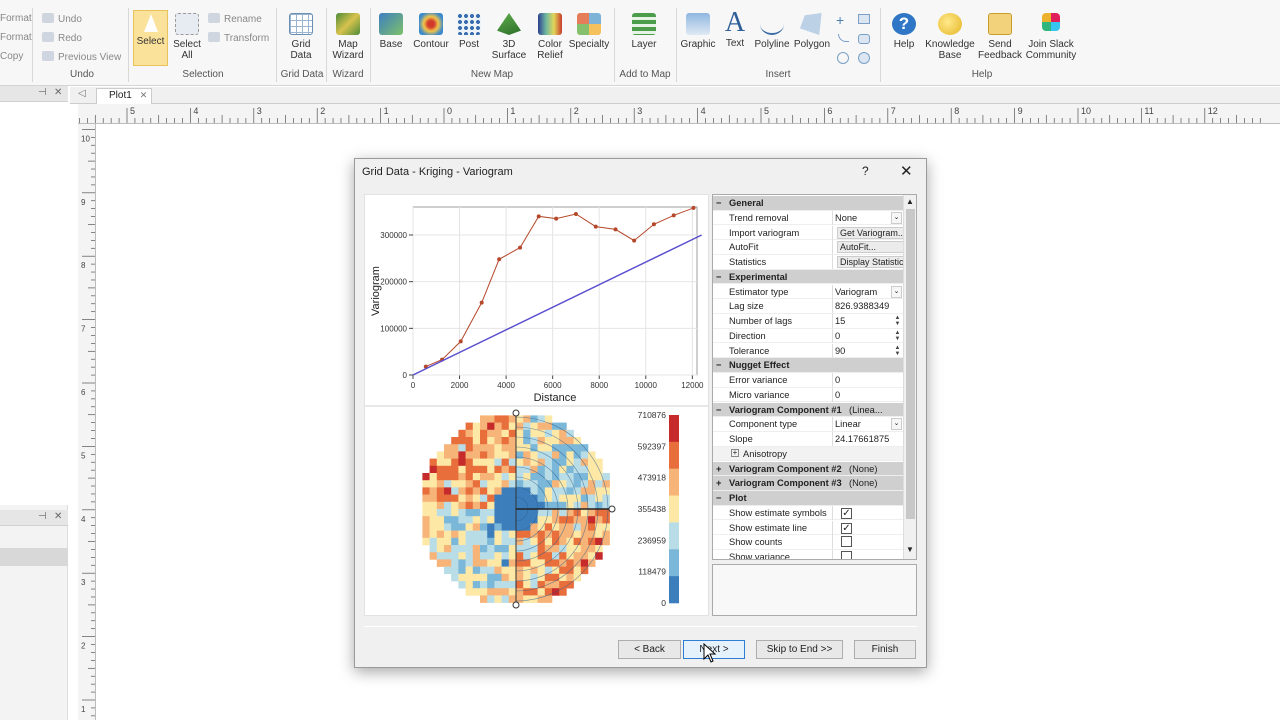  What do you see at coordinates (808, 218) in the screenshot?
I see `property-row: Trend removal None ⌄` at bounding box center [808, 218].